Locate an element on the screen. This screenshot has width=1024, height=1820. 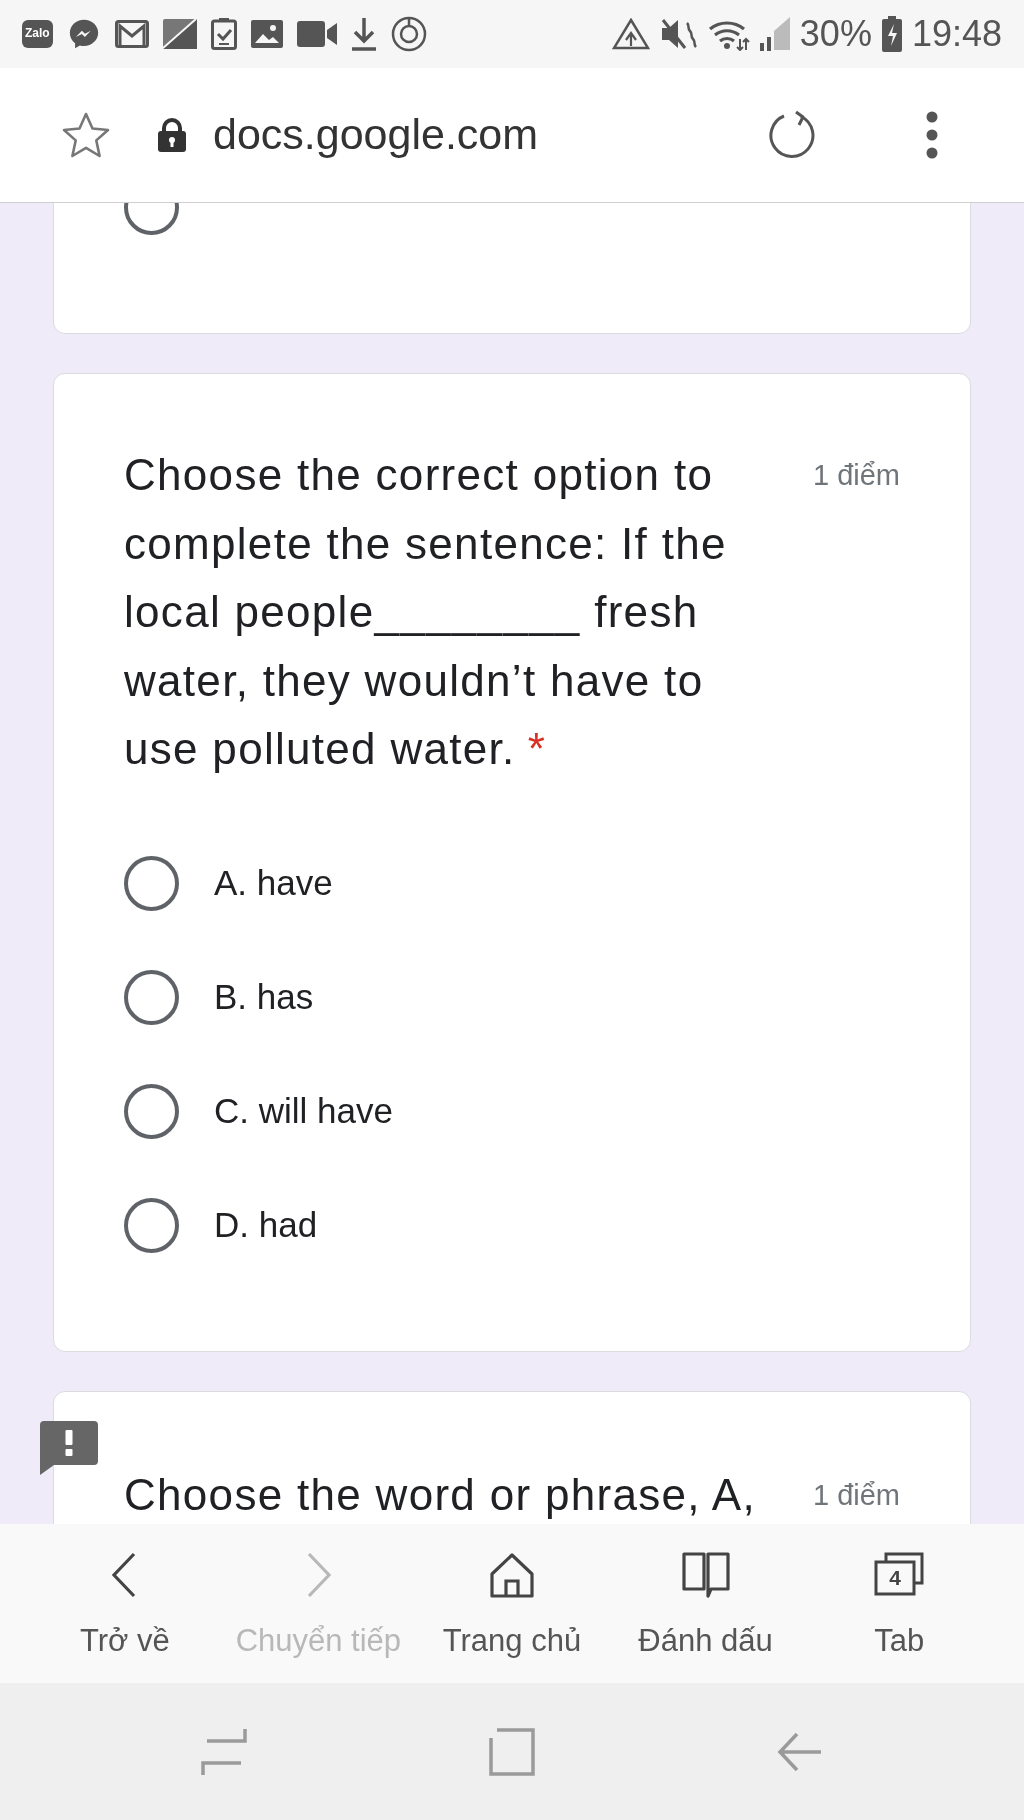
tabs-button: 4 Tab is located at coordinates (899, 1603).